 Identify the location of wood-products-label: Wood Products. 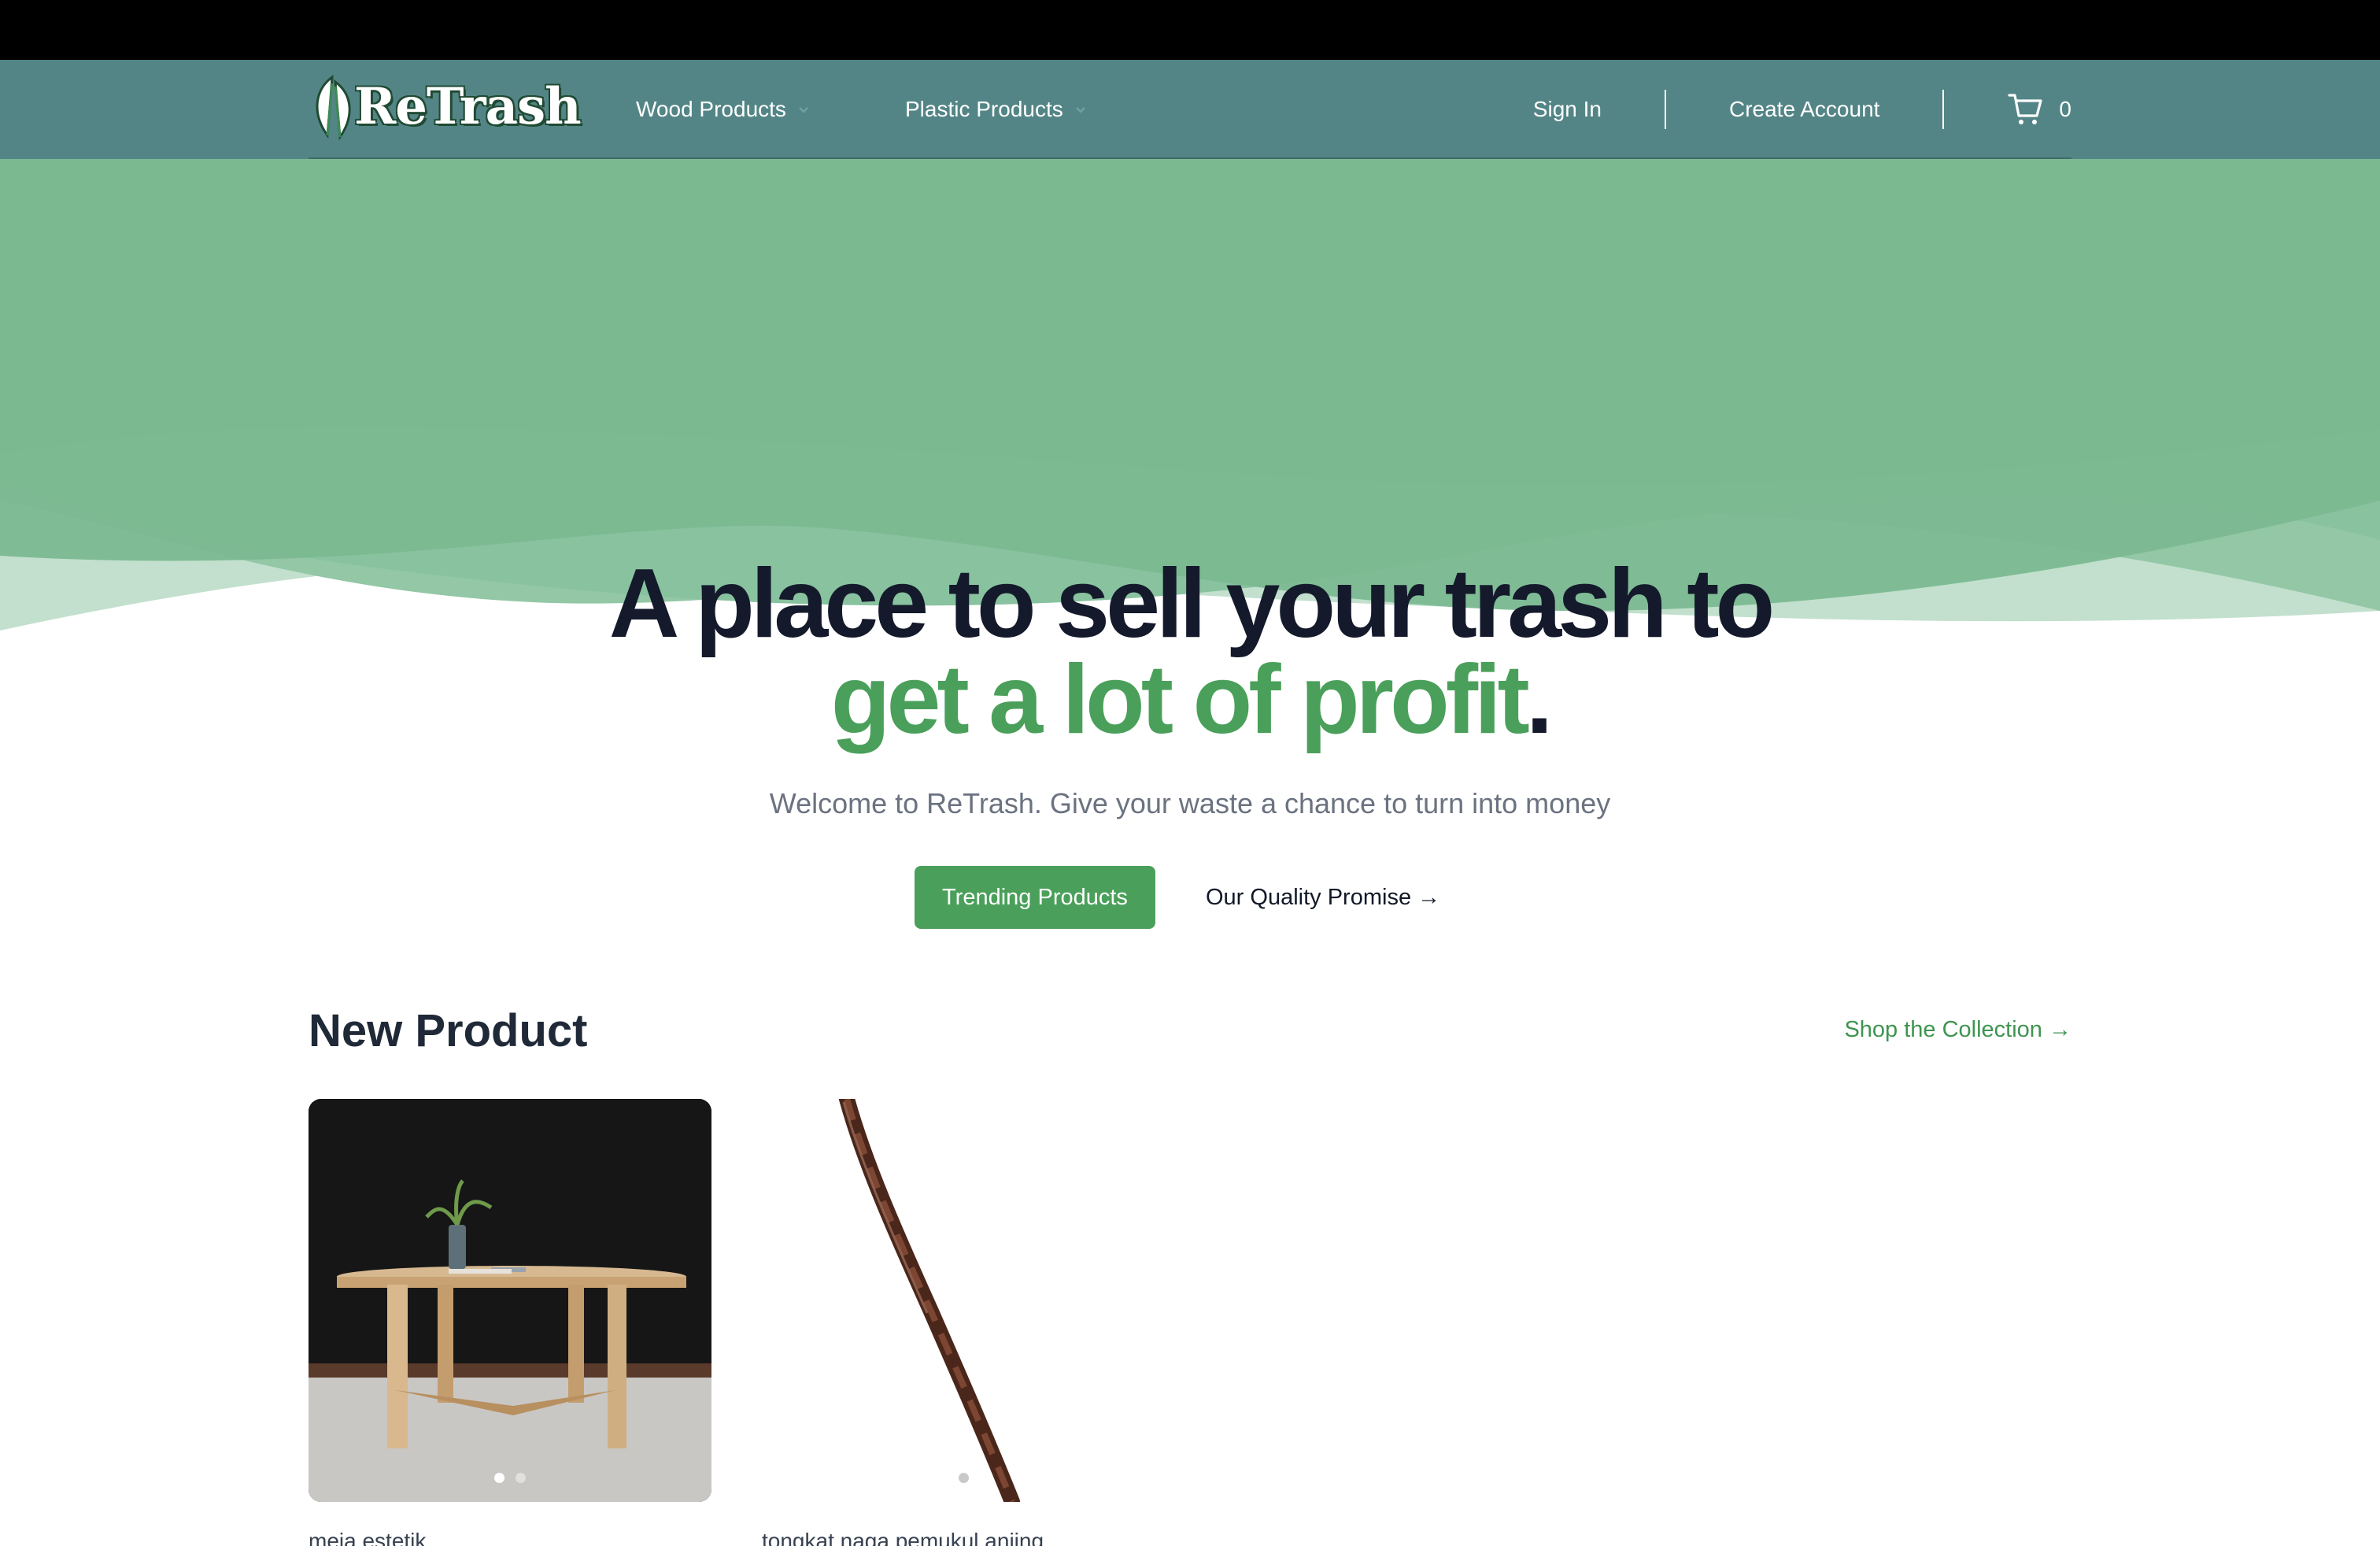
(711, 109).